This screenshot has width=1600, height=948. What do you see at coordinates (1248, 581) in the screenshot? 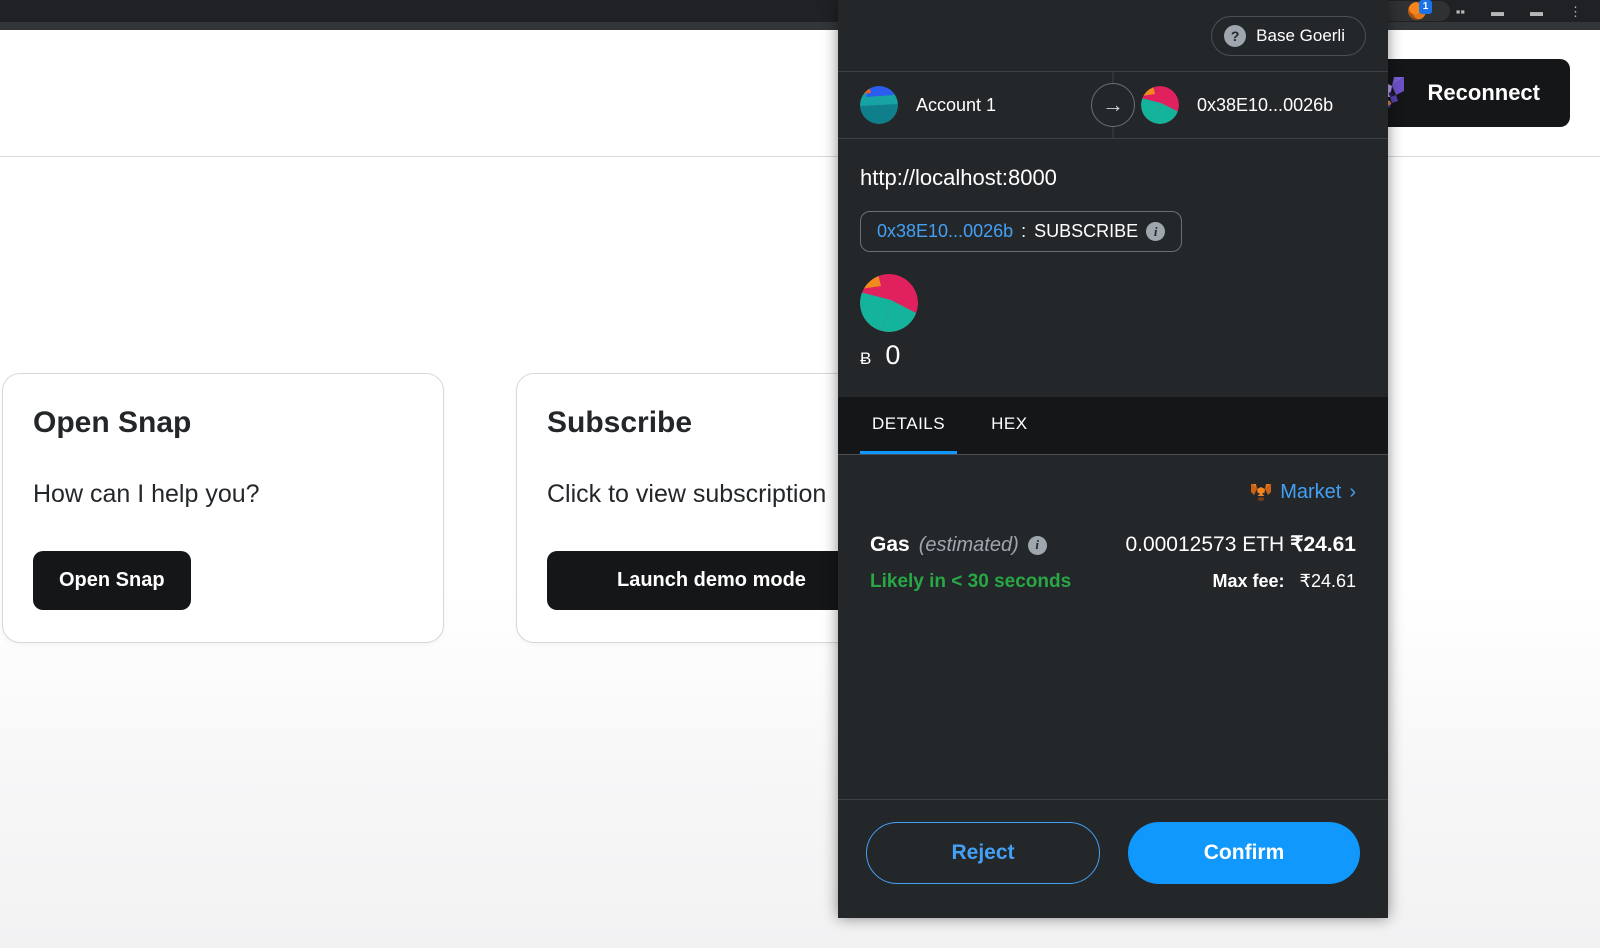
I see `max-fee-label: Max fee:` at bounding box center [1248, 581].